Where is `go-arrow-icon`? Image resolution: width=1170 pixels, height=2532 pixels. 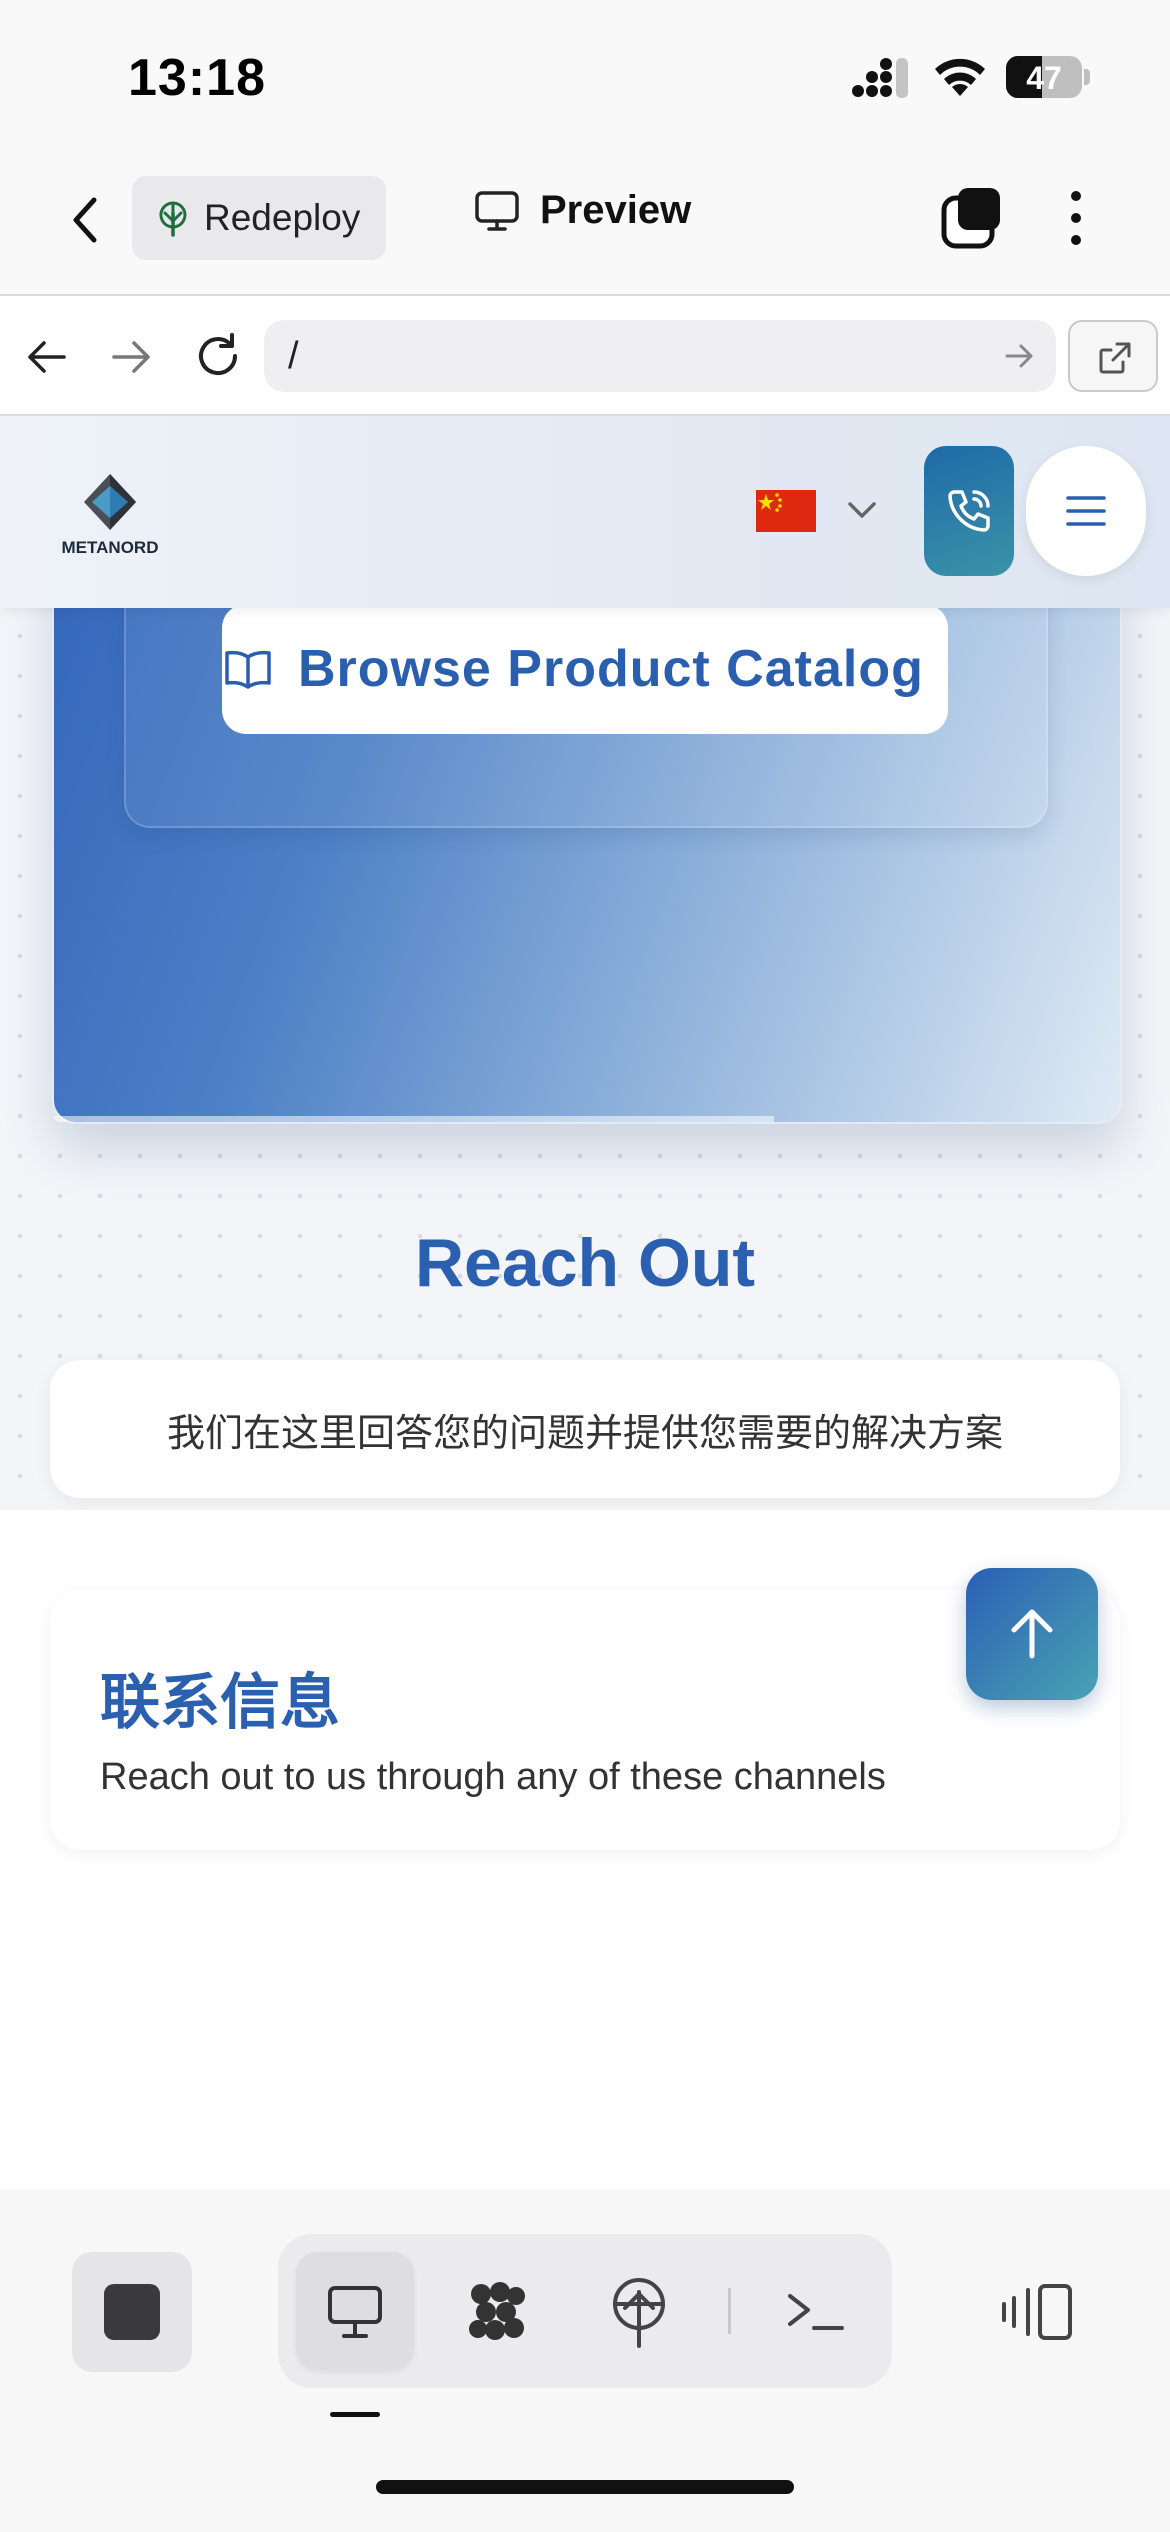 go-arrow-icon is located at coordinates (1019, 356).